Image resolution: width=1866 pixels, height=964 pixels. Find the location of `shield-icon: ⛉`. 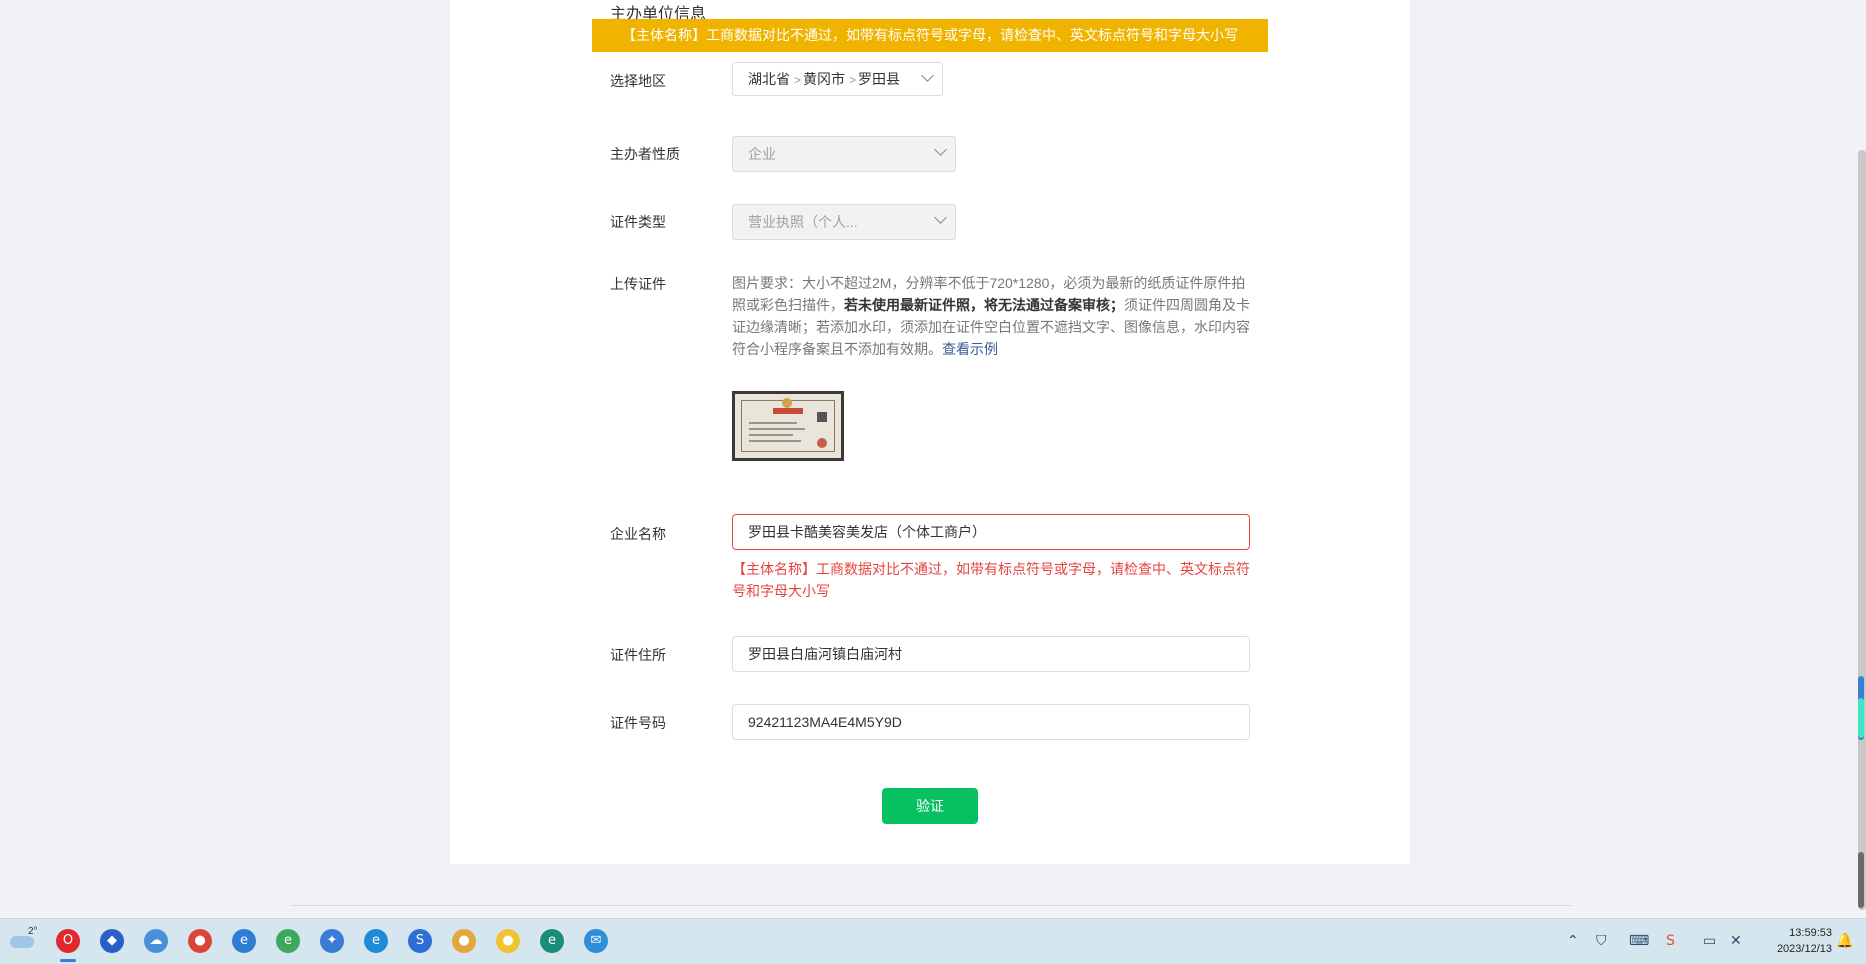

shield-icon: ⛉ is located at coordinates (1601, 941).